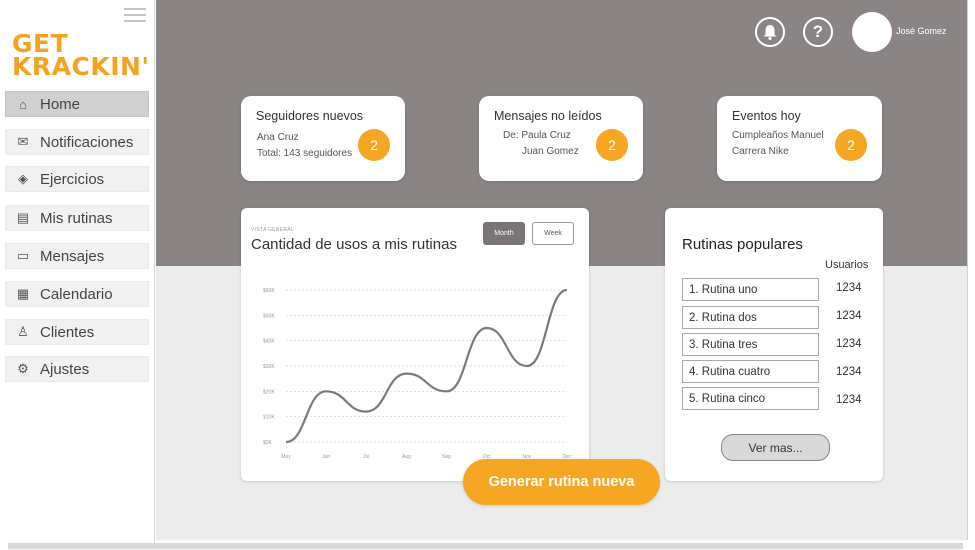 Image resolution: width=975 pixels, height=550 pixels. I want to click on y-tick-label: $0K, so click(268, 443).